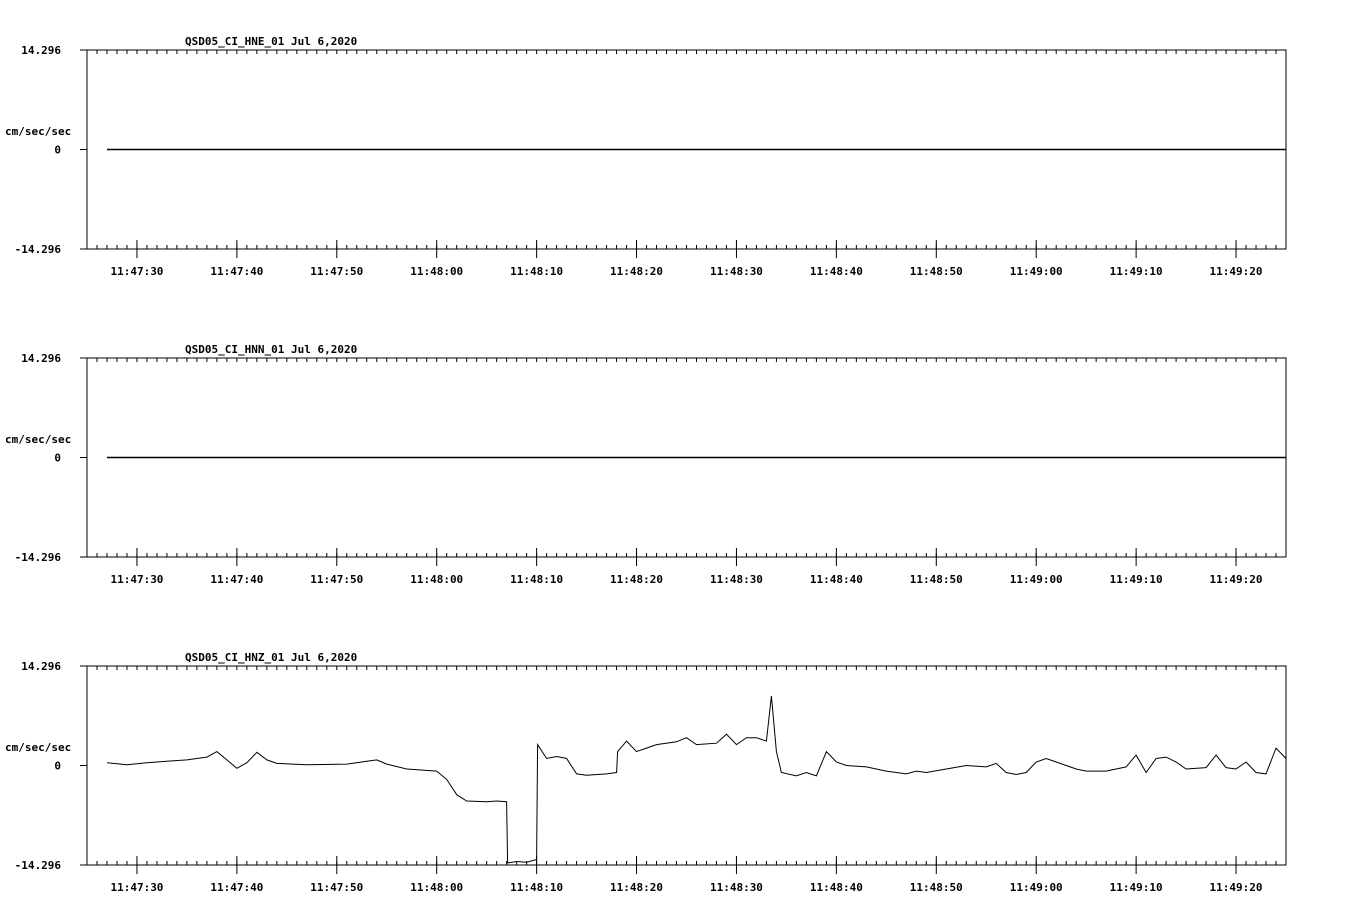 This screenshot has width=1358, height=924. I want to click on panel-title: QSD05_CI_HNN_01 Jul 6,2020, so click(271, 349).